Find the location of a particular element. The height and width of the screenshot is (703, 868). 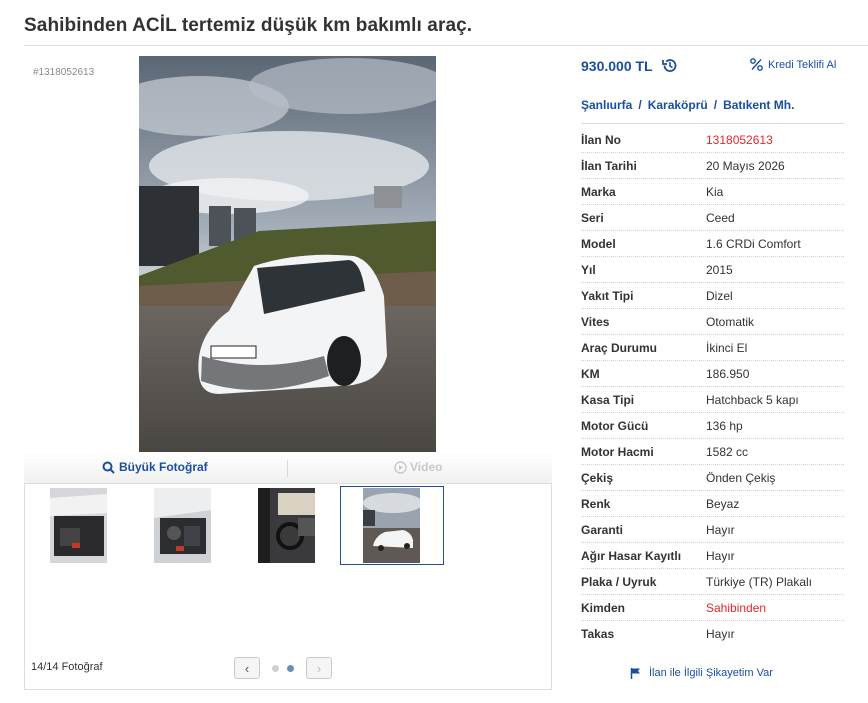

interior-photo-image is located at coordinates (286, 525).